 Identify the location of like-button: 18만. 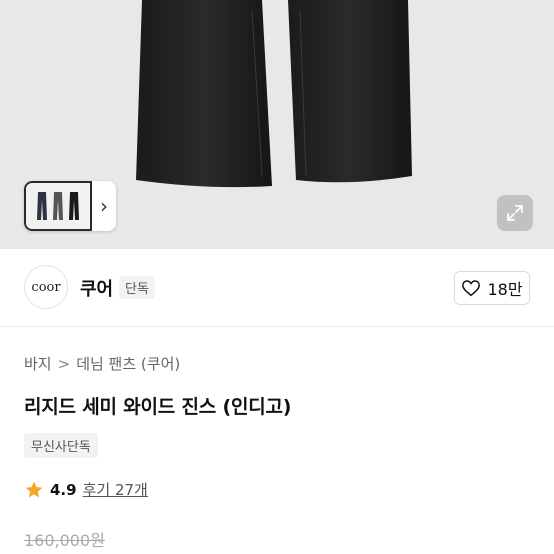
(492, 288).